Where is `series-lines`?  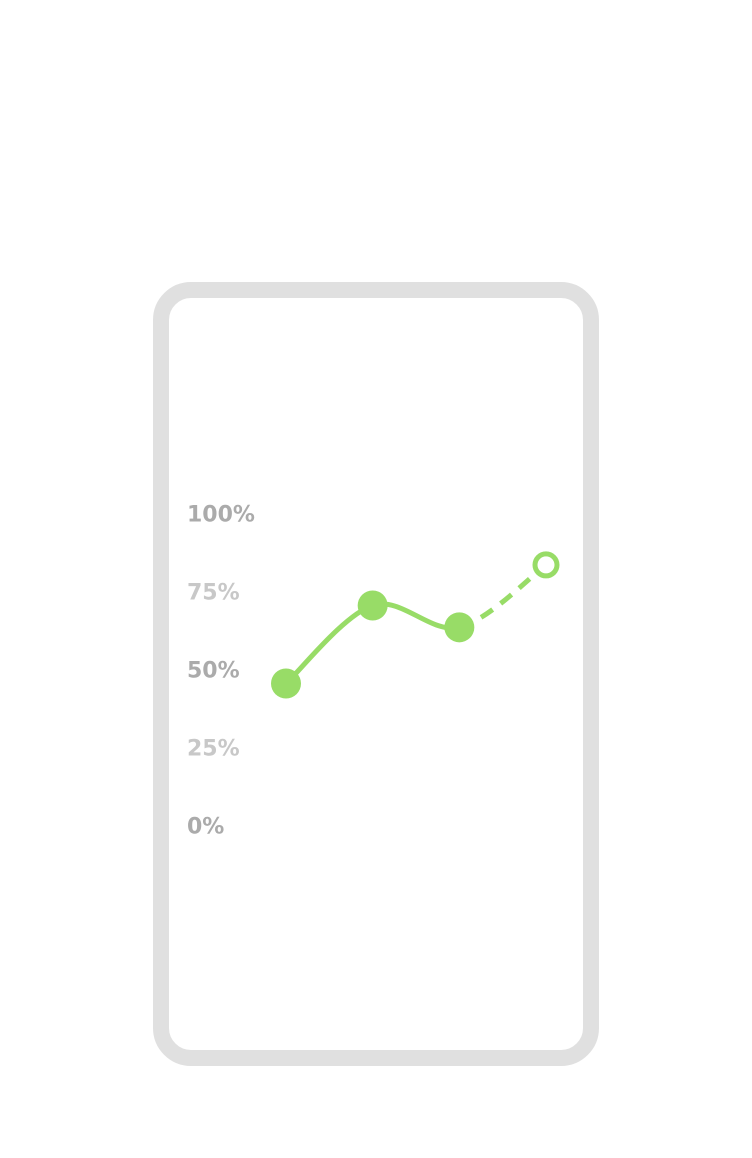
series-lines is located at coordinates (415, 624).